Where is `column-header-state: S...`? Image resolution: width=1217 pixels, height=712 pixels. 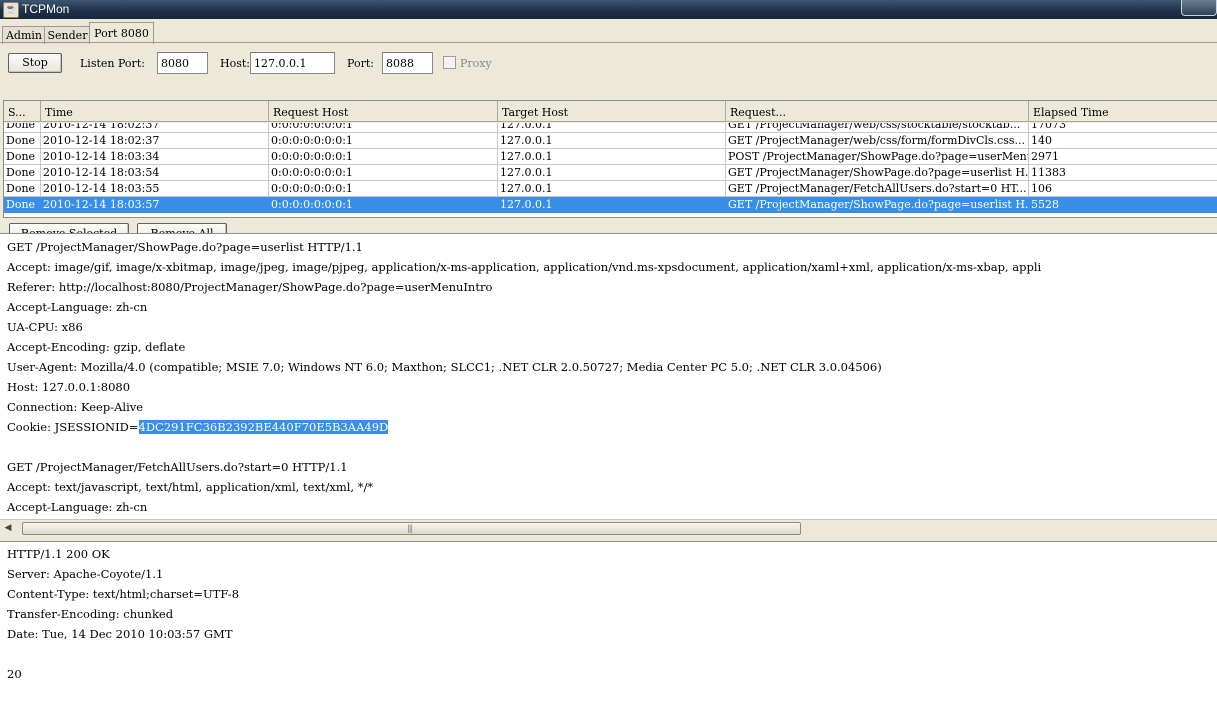
column-header-state: S... is located at coordinates (22, 111).